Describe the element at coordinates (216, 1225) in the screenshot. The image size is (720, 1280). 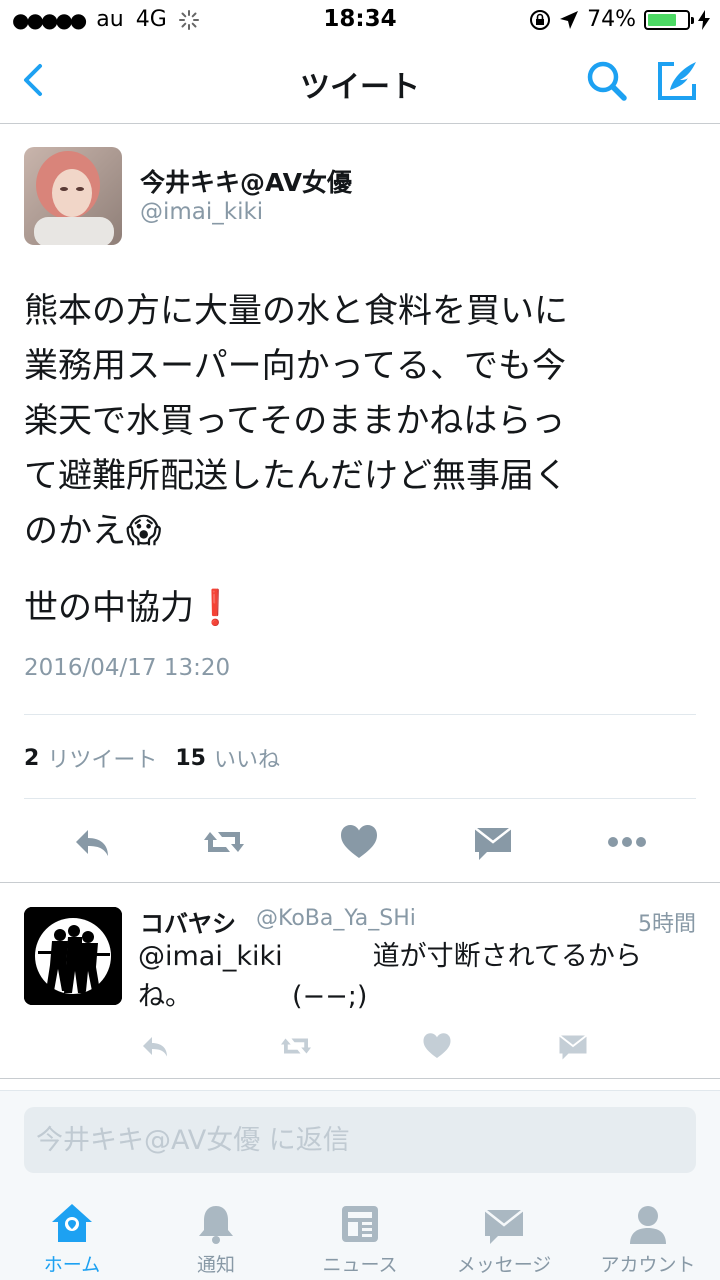
I see `bell-icon` at that location.